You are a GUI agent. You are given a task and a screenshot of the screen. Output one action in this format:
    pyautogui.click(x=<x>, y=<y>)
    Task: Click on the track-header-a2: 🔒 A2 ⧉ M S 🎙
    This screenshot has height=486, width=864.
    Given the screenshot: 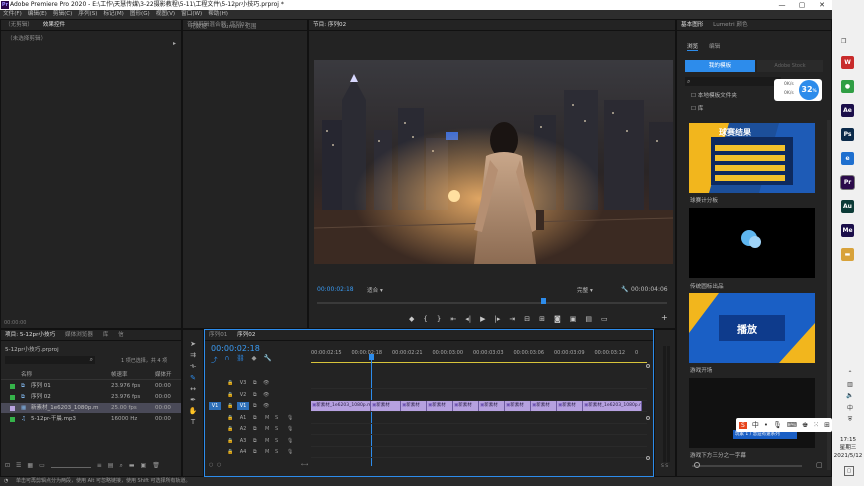 What is the action you would take?
    pyautogui.click(x=257, y=429)
    